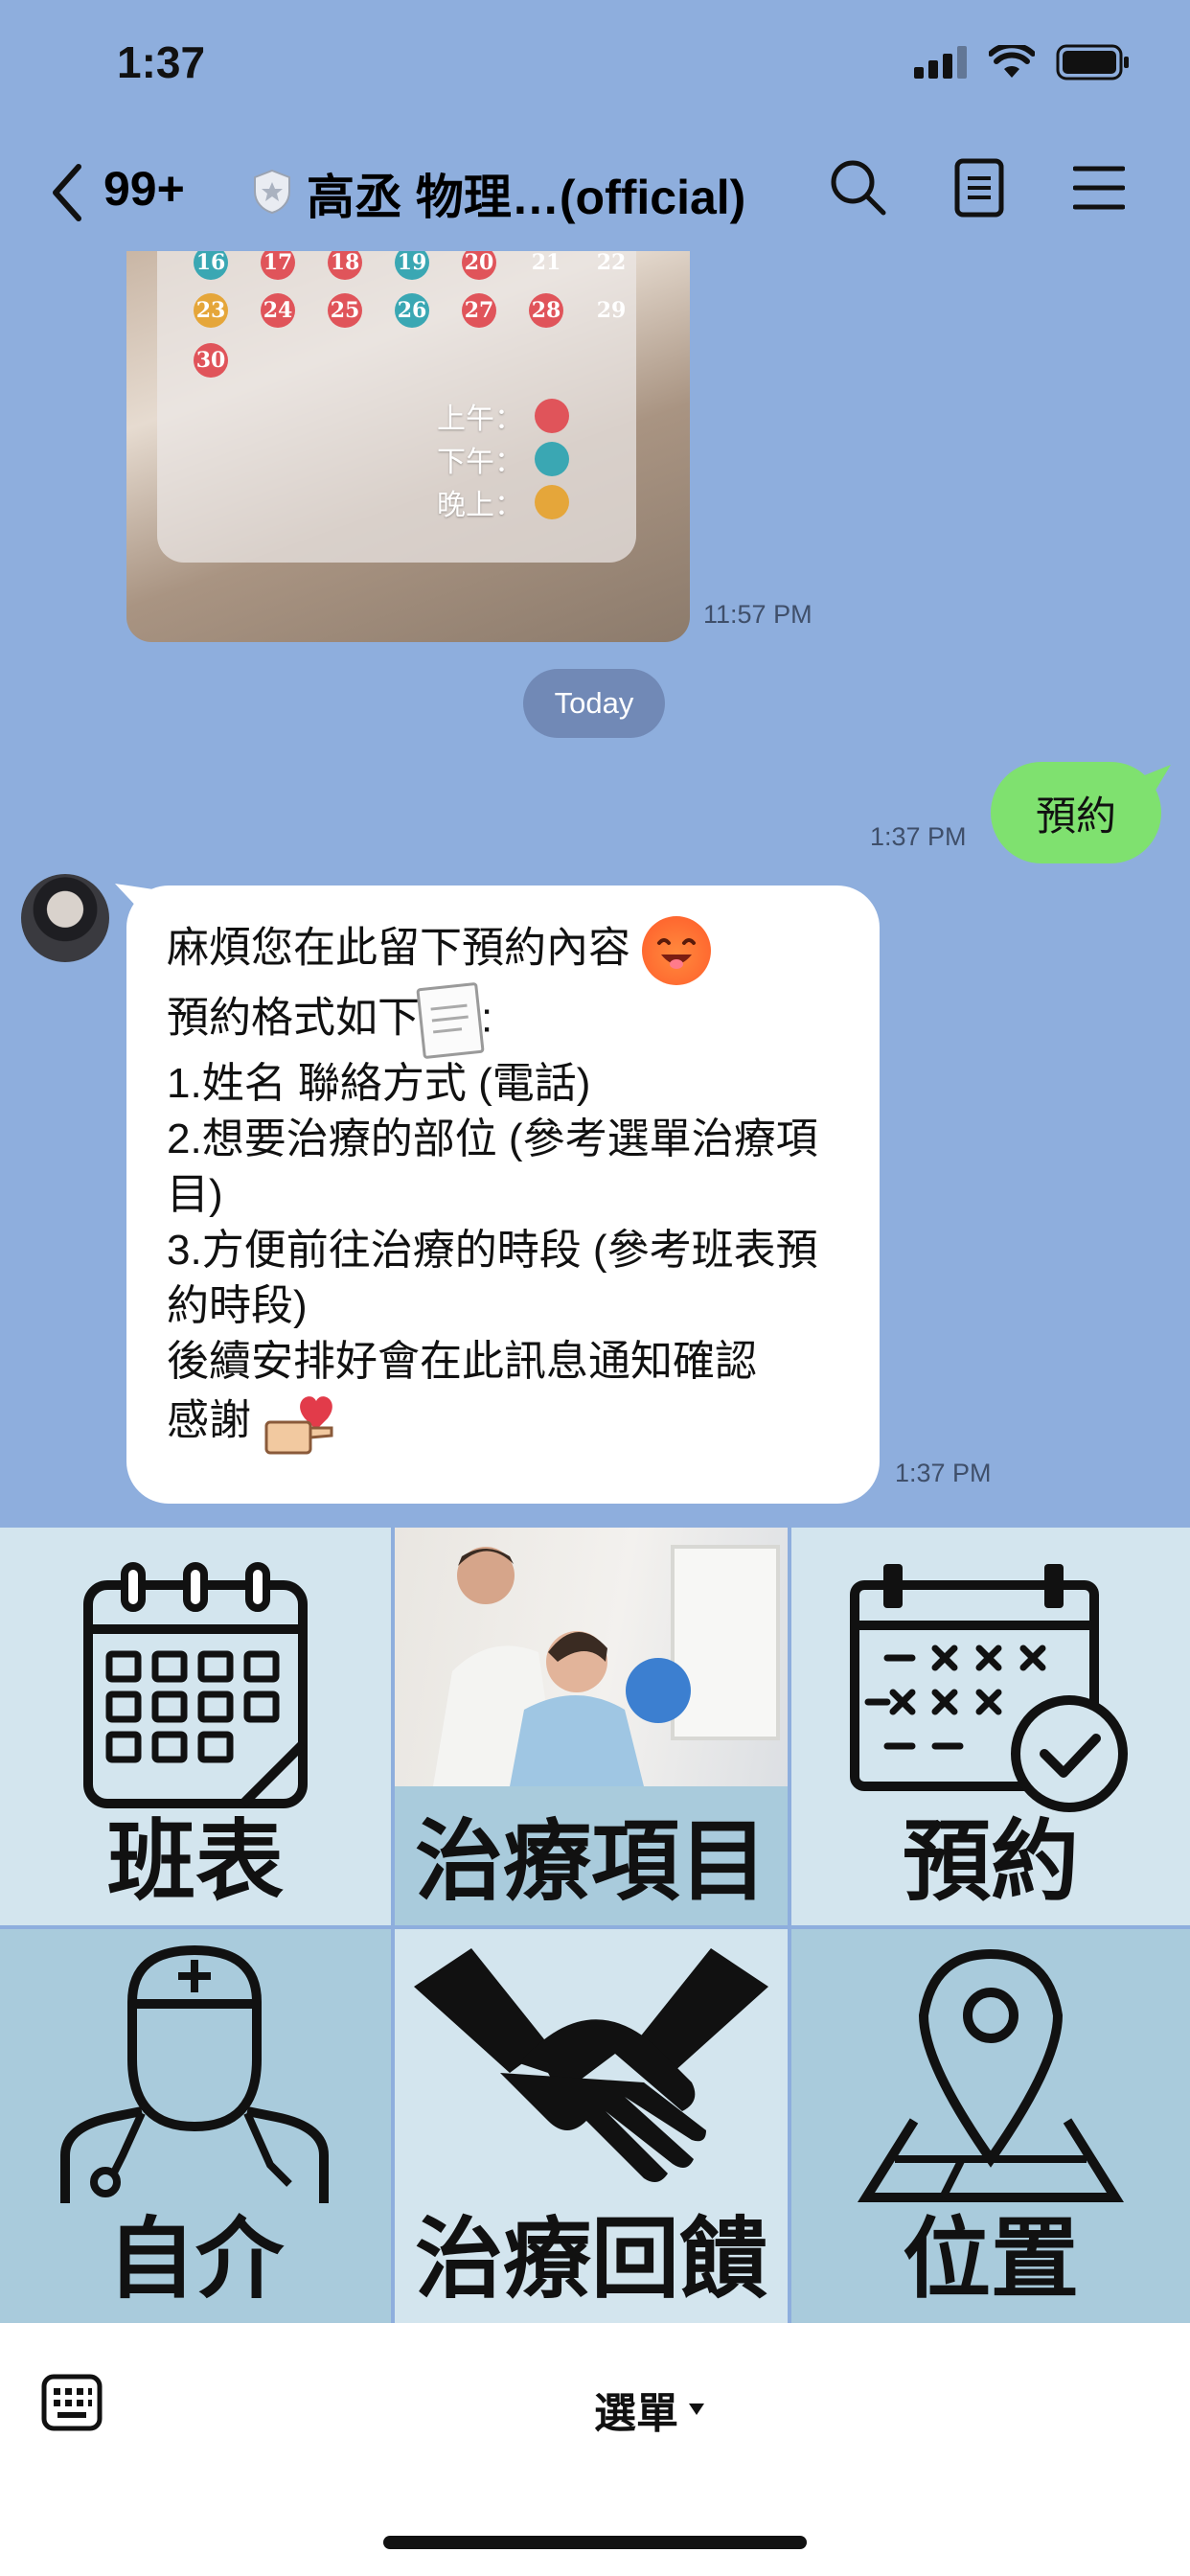  What do you see at coordinates (379, 1084) in the screenshot?
I see `message-line: 1.姓名 聯絡方式 (電話)` at bounding box center [379, 1084].